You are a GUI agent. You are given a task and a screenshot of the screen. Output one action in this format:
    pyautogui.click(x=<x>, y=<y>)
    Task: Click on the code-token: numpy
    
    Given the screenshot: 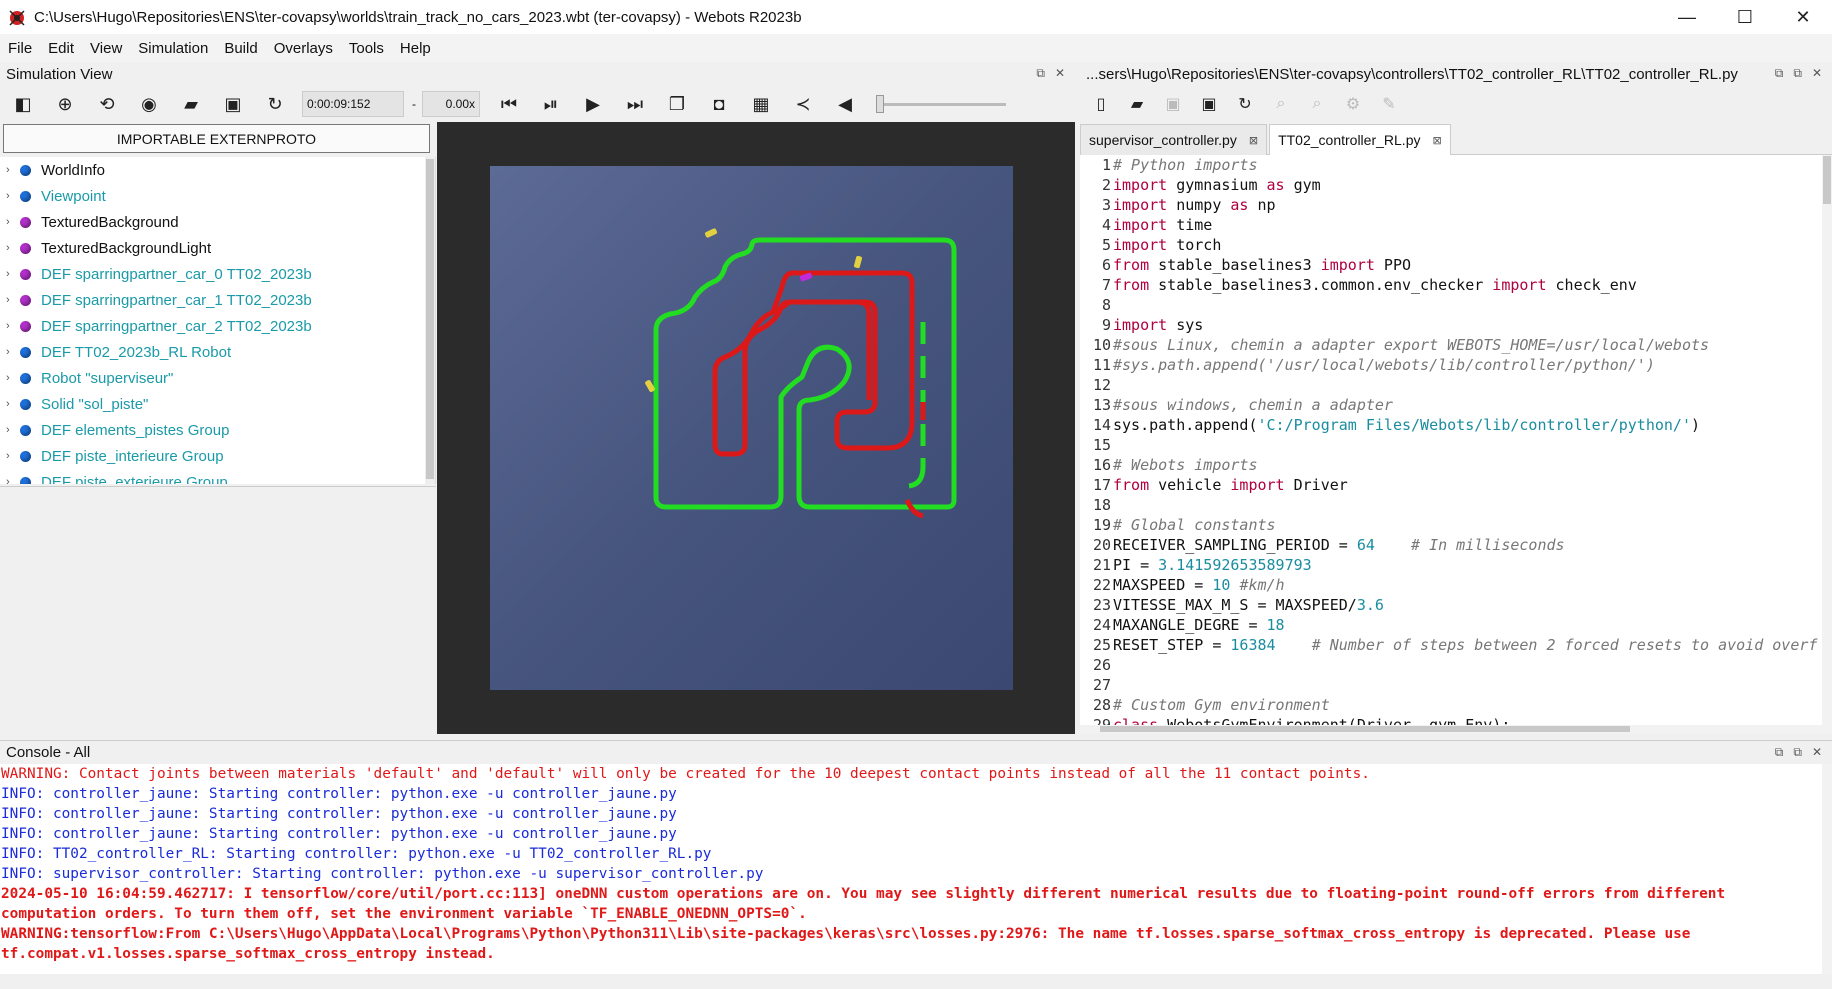 What is the action you would take?
    pyautogui.click(x=1199, y=205)
    